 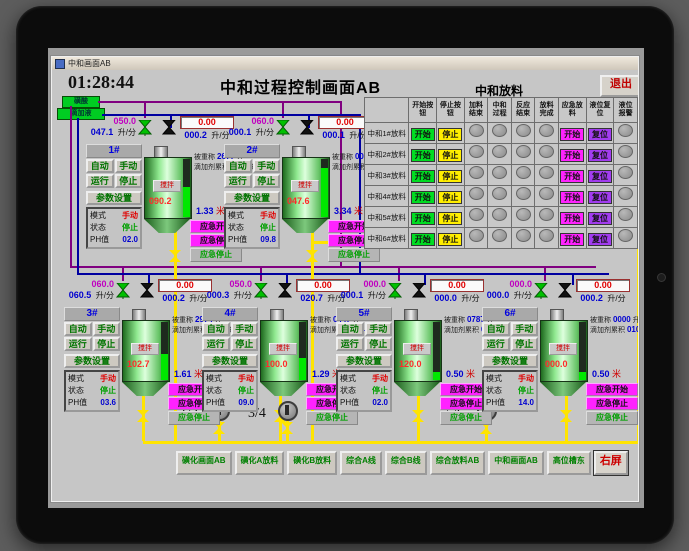 What do you see at coordinates (619, 86) in the screenshot?
I see `exit-button: 退出` at bounding box center [619, 86].